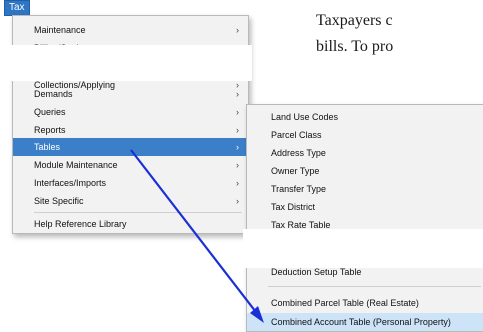 This screenshot has height=332, width=483. I want to click on document-line-2: bills. To pro, so click(355, 46).